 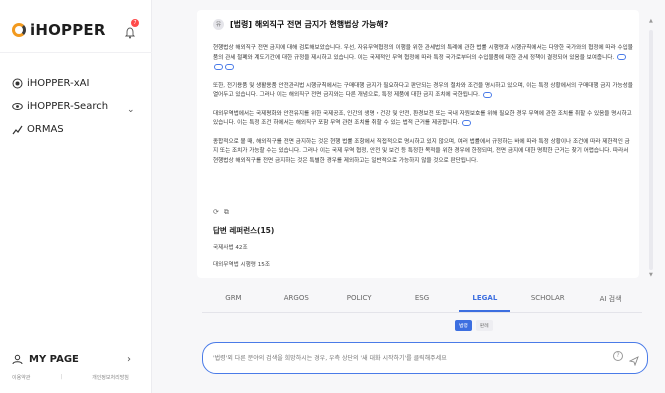 I want to click on reference-item: 대외무역법 시행령 15조, so click(x=241, y=264).